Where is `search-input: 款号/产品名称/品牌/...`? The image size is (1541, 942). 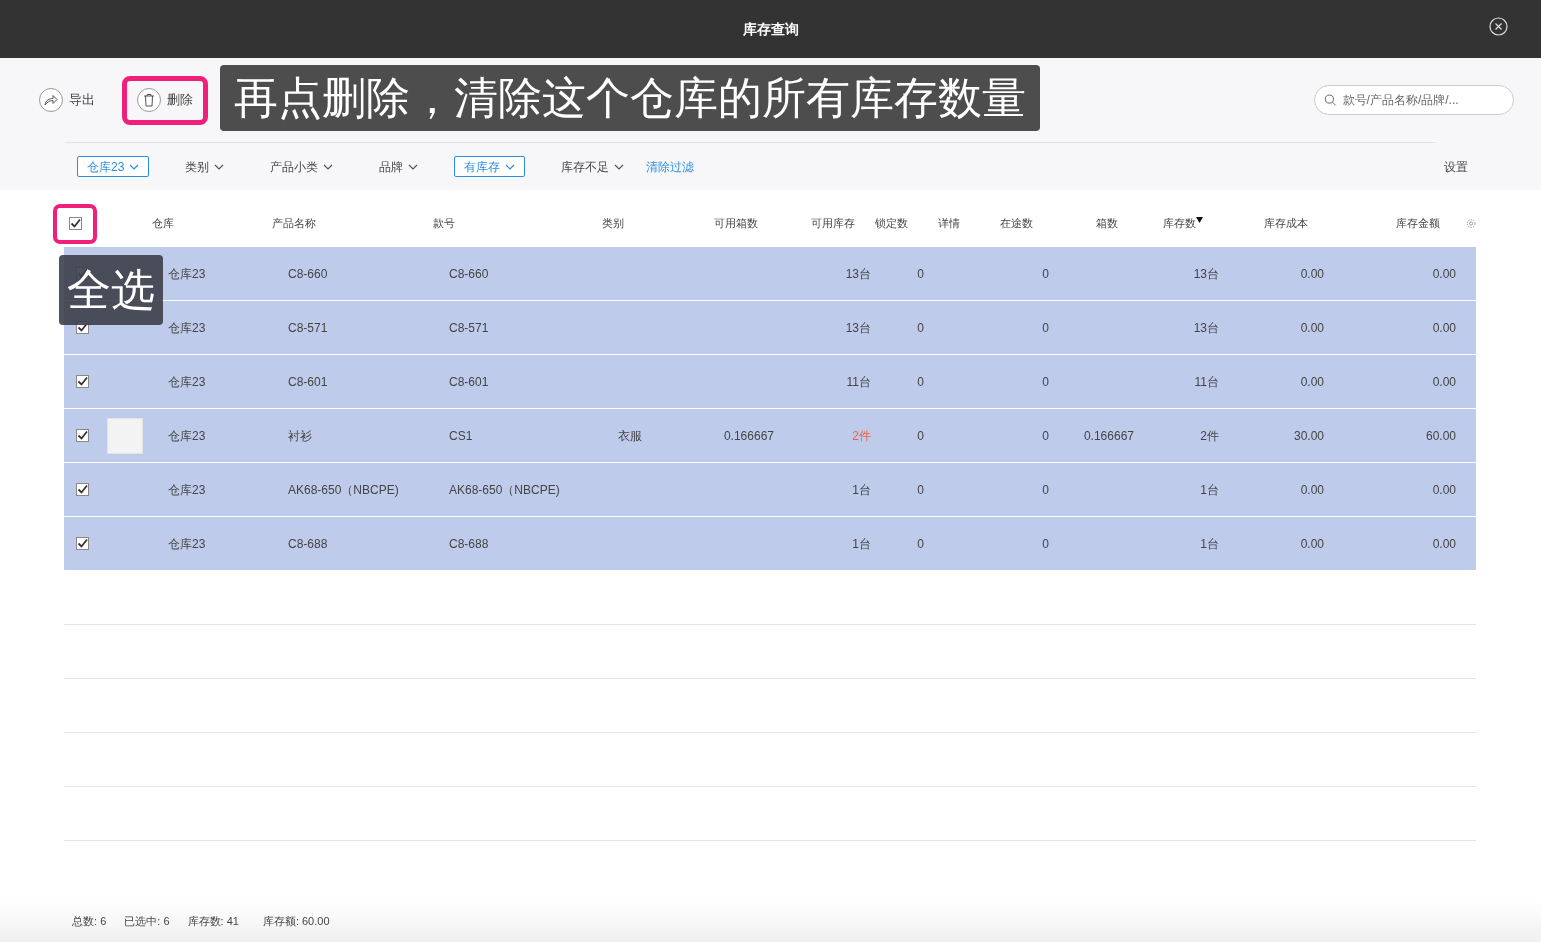
search-input: 款号/产品名称/品牌/... is located at coordinates (1423, 100).